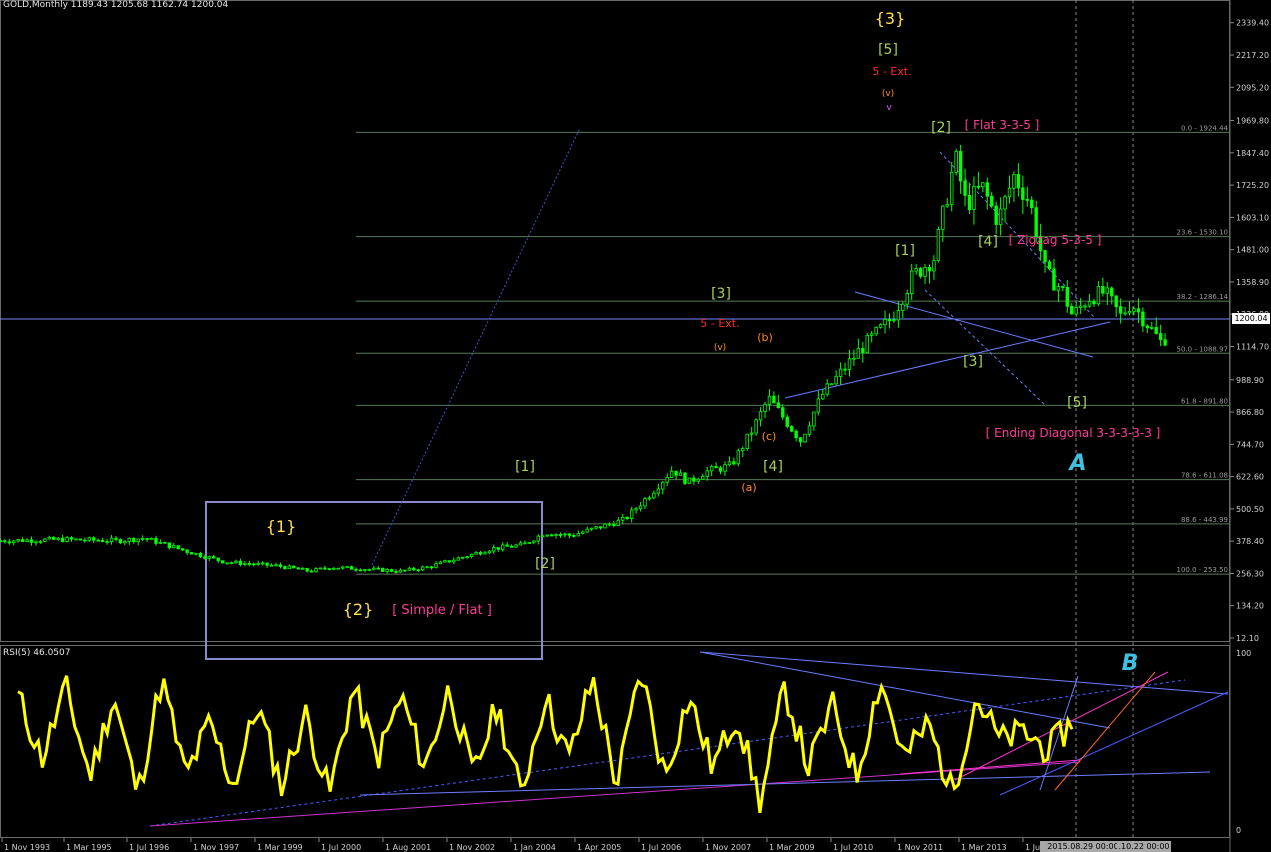  What do you see at coordinates (1144, 846) in the screenshot?
I see `date-box-2: .10.22 00:00` at bounding box center [1144, 846].